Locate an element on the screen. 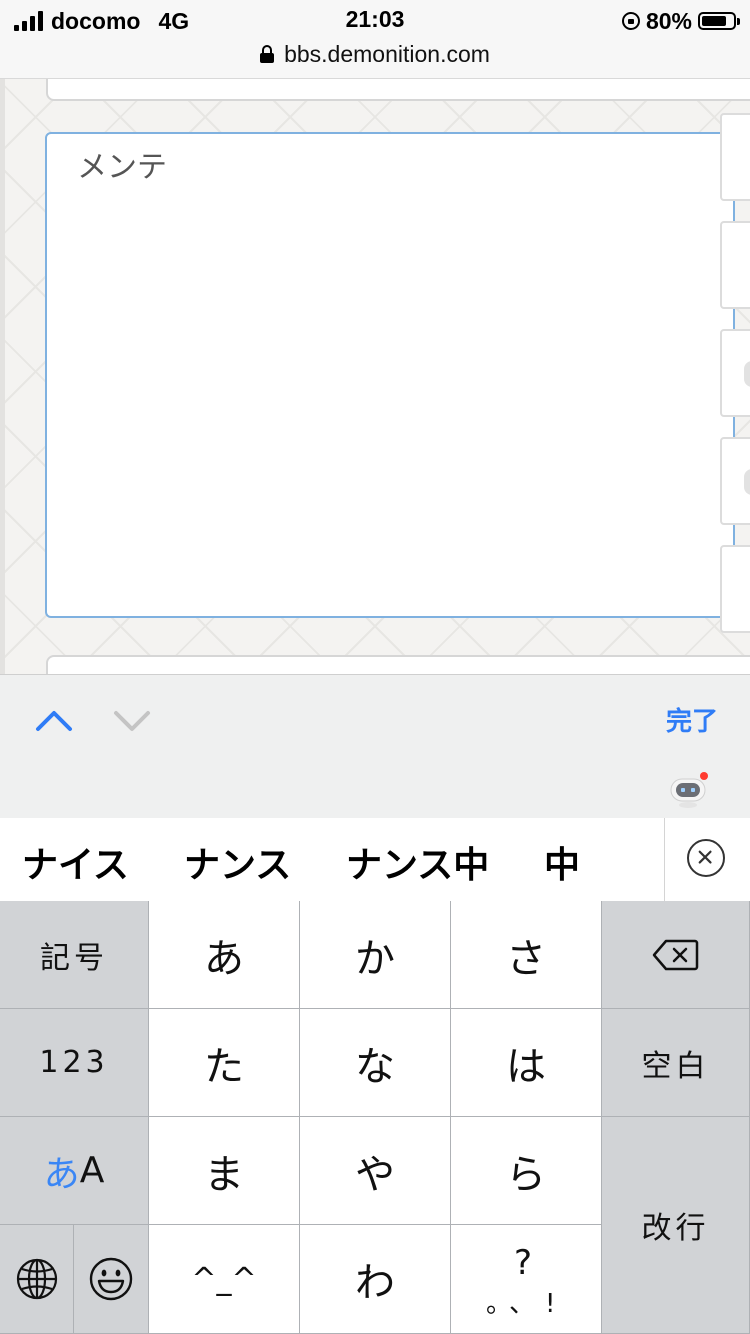  kana-label: な is located at coordinates (375, 1066).